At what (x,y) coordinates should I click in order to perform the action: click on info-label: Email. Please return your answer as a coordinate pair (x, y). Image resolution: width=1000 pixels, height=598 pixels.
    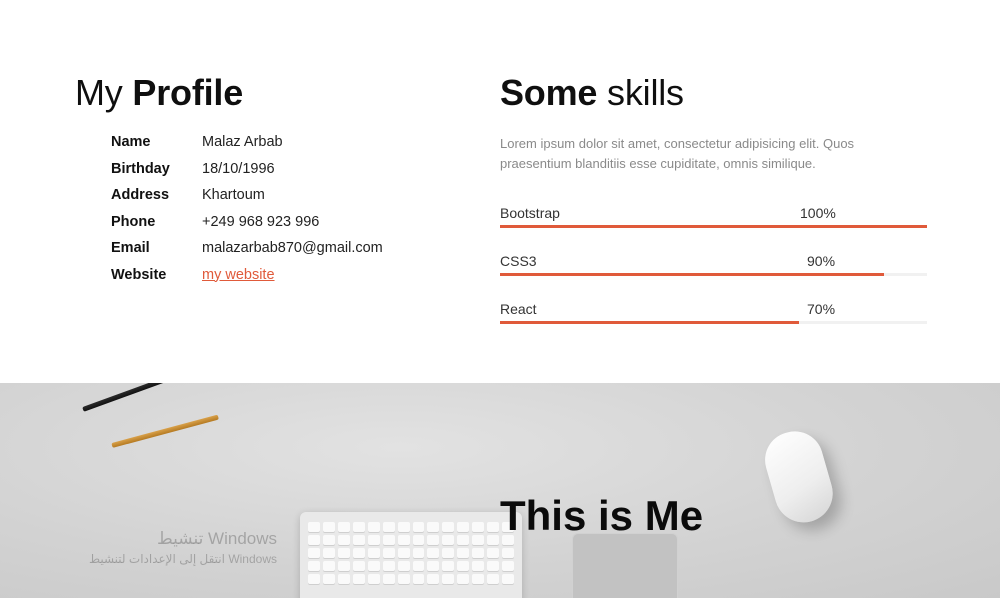
    Looking at the image, I should click on (130, 248).